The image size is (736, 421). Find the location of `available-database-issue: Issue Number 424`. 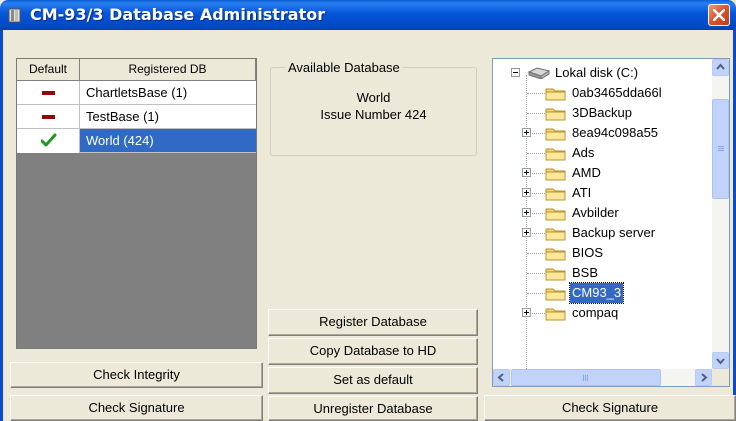

available-database-issue: Issue Number 424 is located at coordinates (373, 114).